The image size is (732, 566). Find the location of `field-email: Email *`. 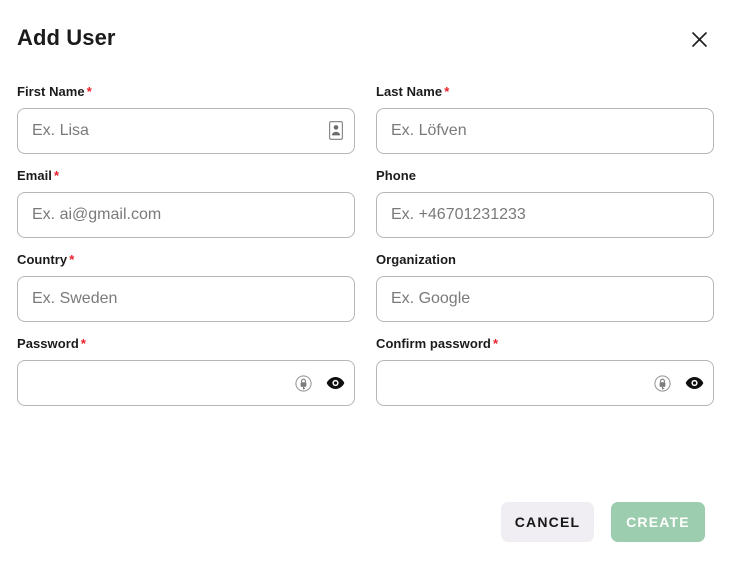

field-email: Email * is located at coordinates (186, 203).